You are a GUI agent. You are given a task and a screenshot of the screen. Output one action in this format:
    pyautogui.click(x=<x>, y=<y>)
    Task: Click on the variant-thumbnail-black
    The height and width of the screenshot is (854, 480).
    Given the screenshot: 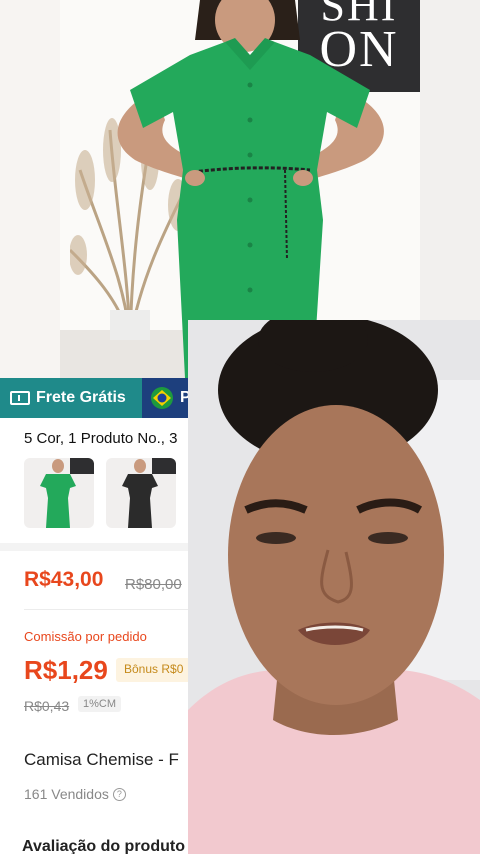 What is the action you would take?
    pyautogui.click(x=141, y=493)
    